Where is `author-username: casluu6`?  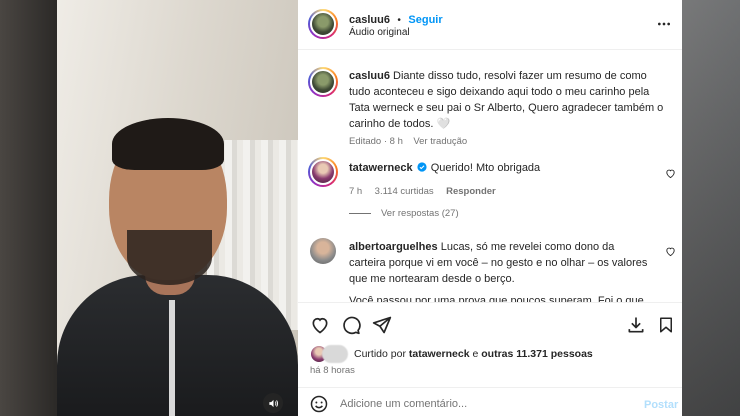 author-username: casluu6 is located at coordinates (369, 20).